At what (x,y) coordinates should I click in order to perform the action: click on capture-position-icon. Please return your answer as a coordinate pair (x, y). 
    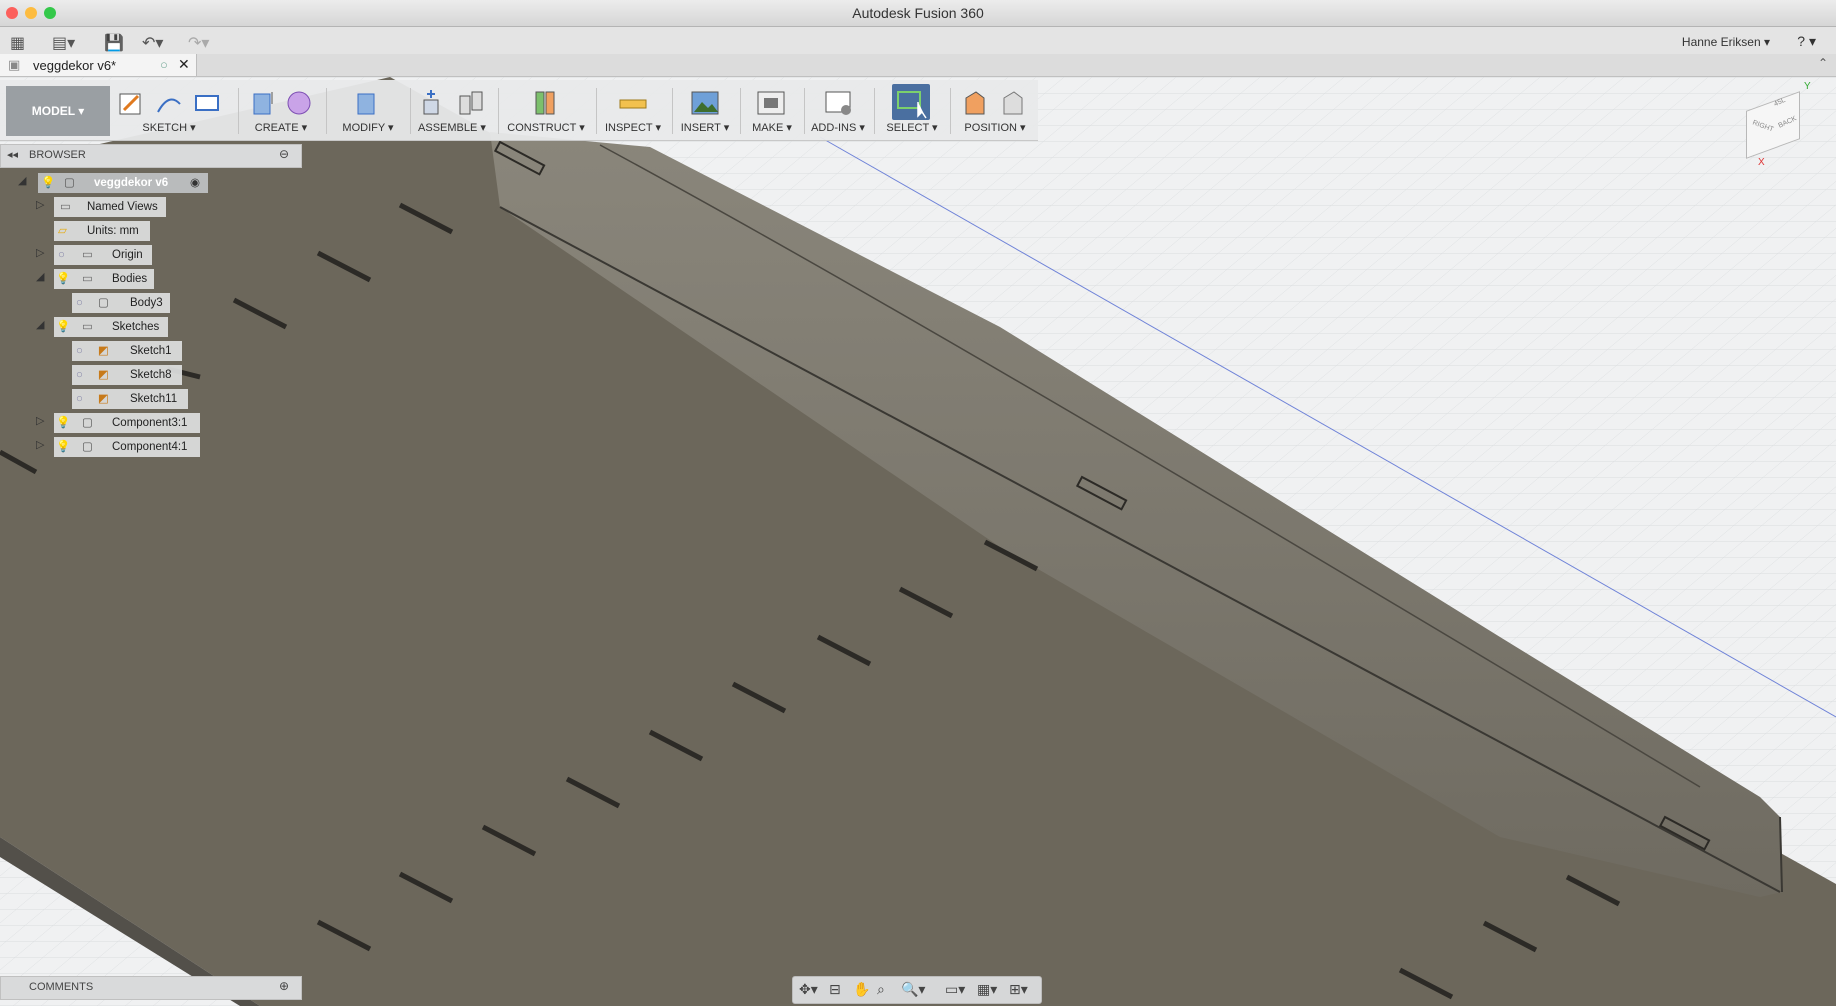
    Looking at the image, I should click on (975, 103).